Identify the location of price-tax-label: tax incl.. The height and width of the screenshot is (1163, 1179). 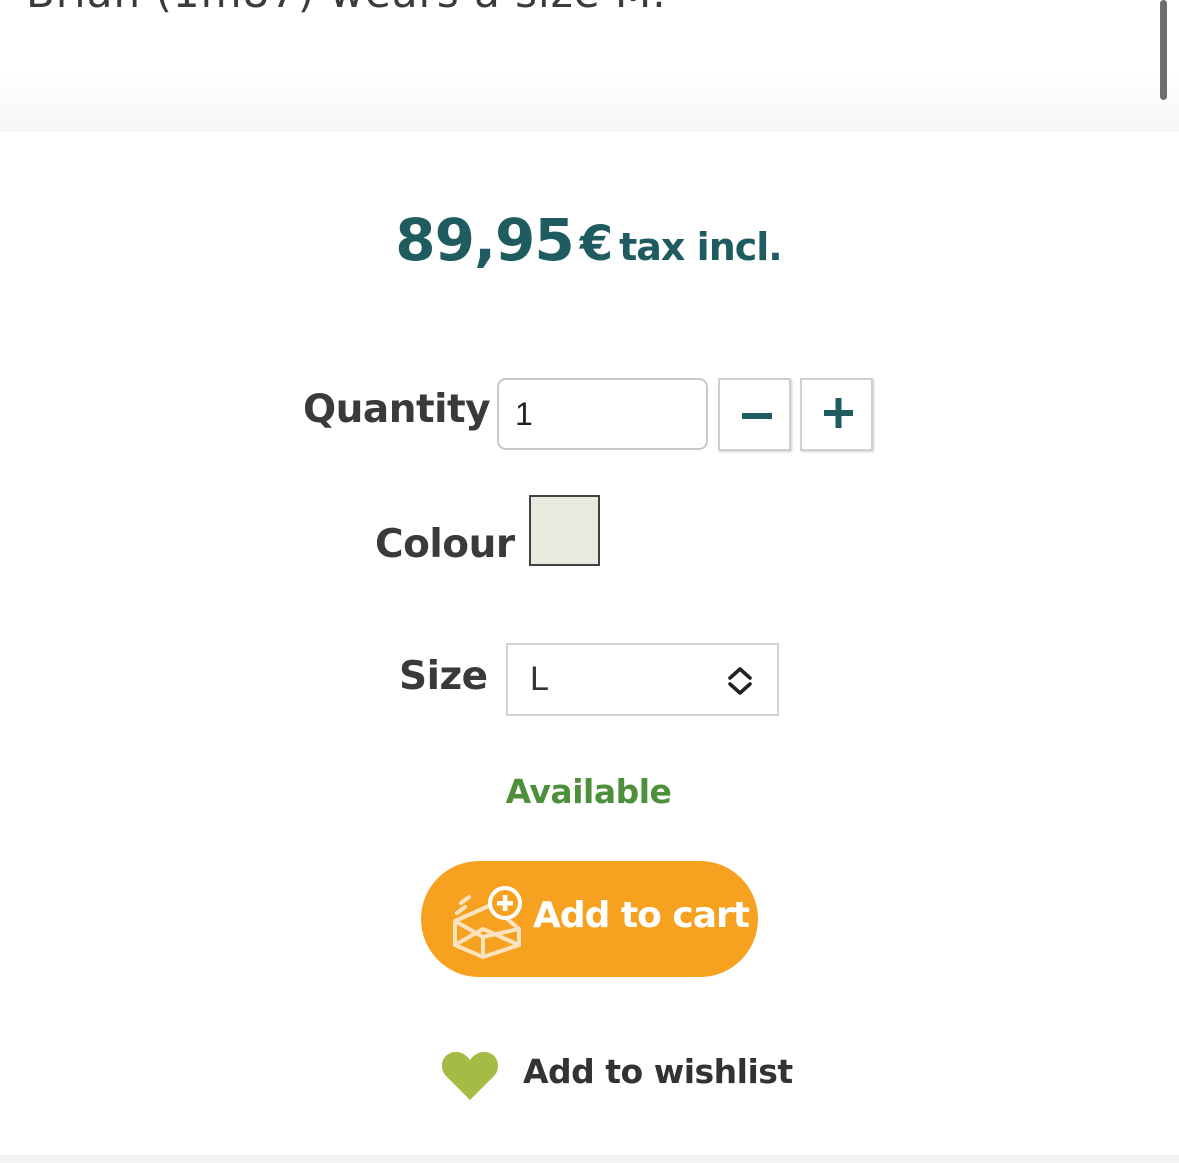
(701, 247).